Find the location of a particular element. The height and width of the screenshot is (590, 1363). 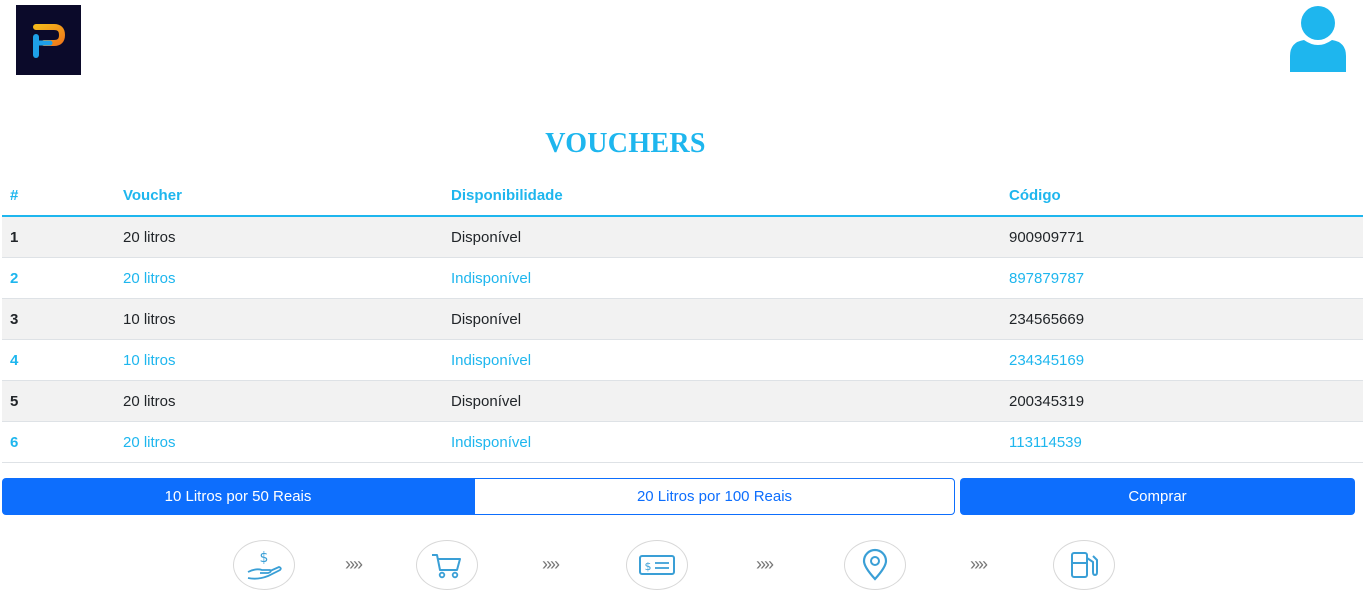

table-row: 5 20 litros Disponível 200345319 is located at coordinates (682, 401).